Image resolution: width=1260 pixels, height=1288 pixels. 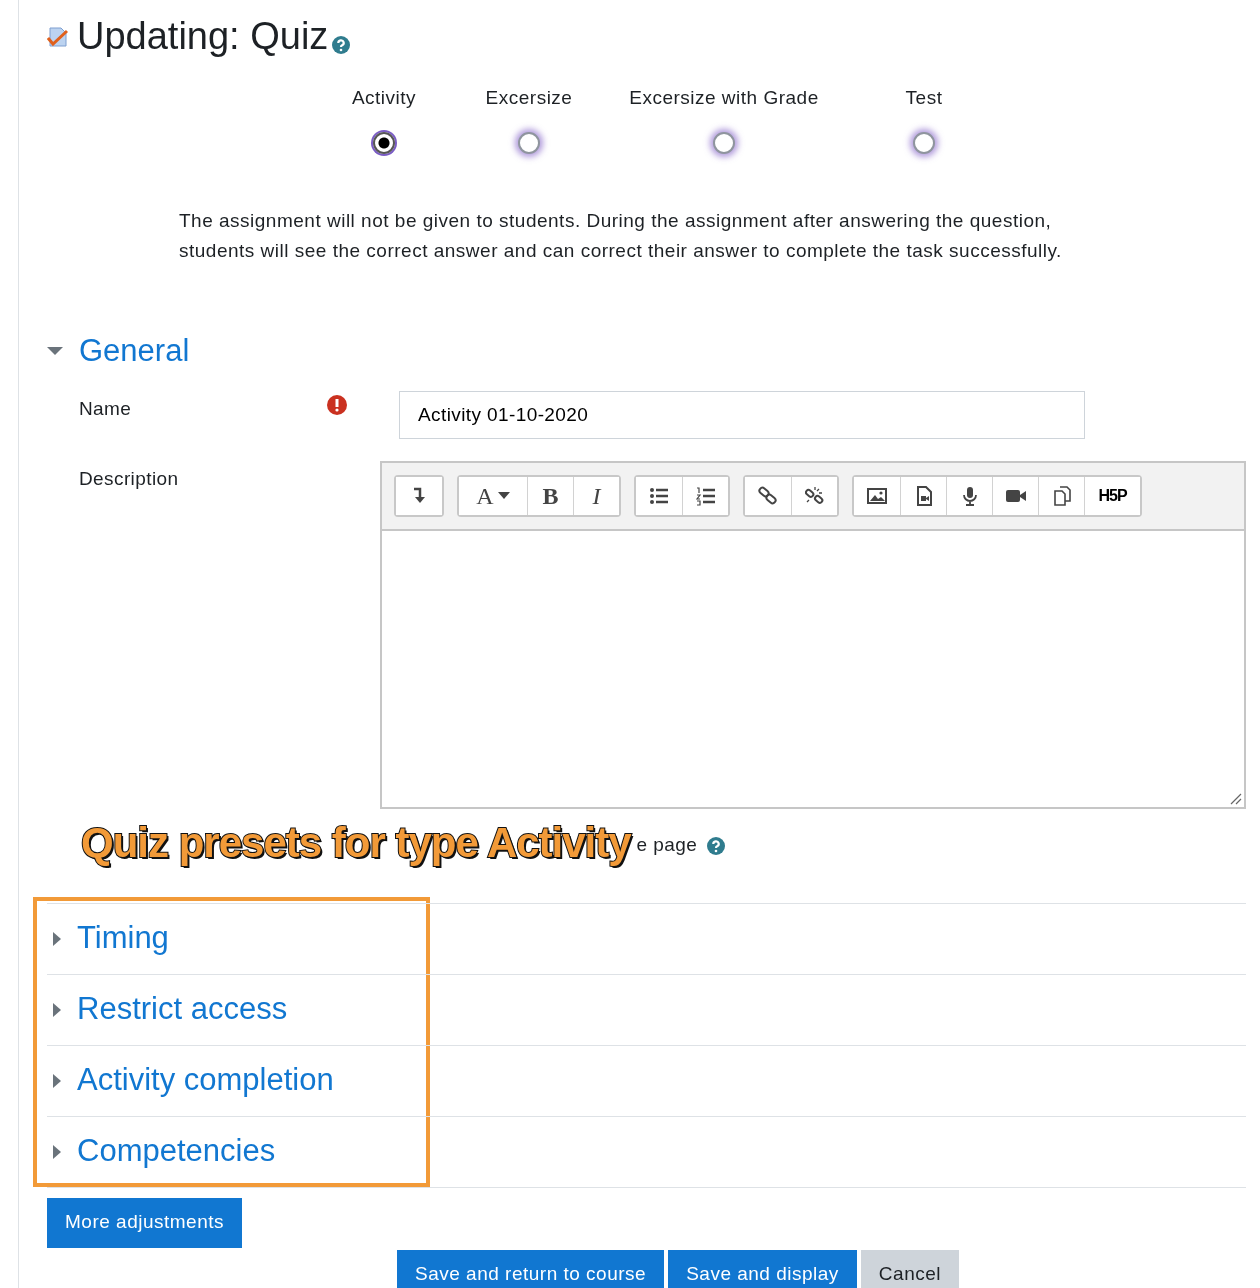 What do you see at coordinates (924, 97) in the screenshot?
I see `radio-label: Test` at bounding box center [924, 97].